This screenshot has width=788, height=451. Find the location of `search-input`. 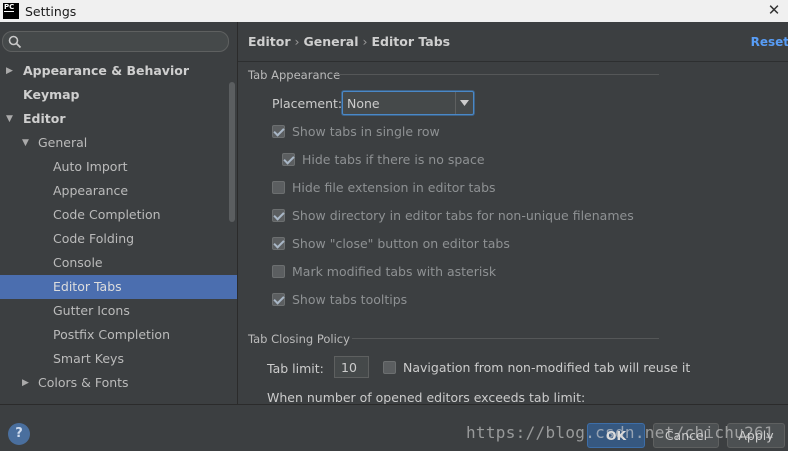

search-input is located at coordinates (115, 41).